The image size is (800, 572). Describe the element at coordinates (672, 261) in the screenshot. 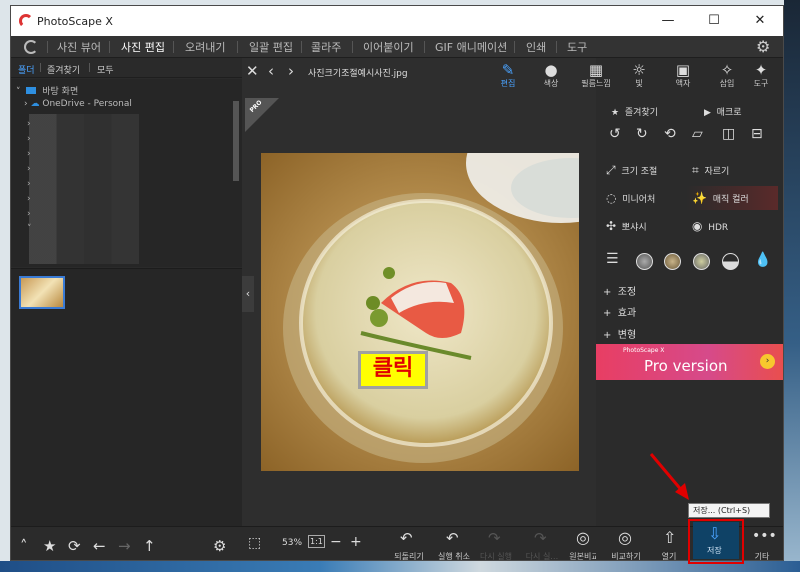

I see `filter-preset-2-icon` at that location.